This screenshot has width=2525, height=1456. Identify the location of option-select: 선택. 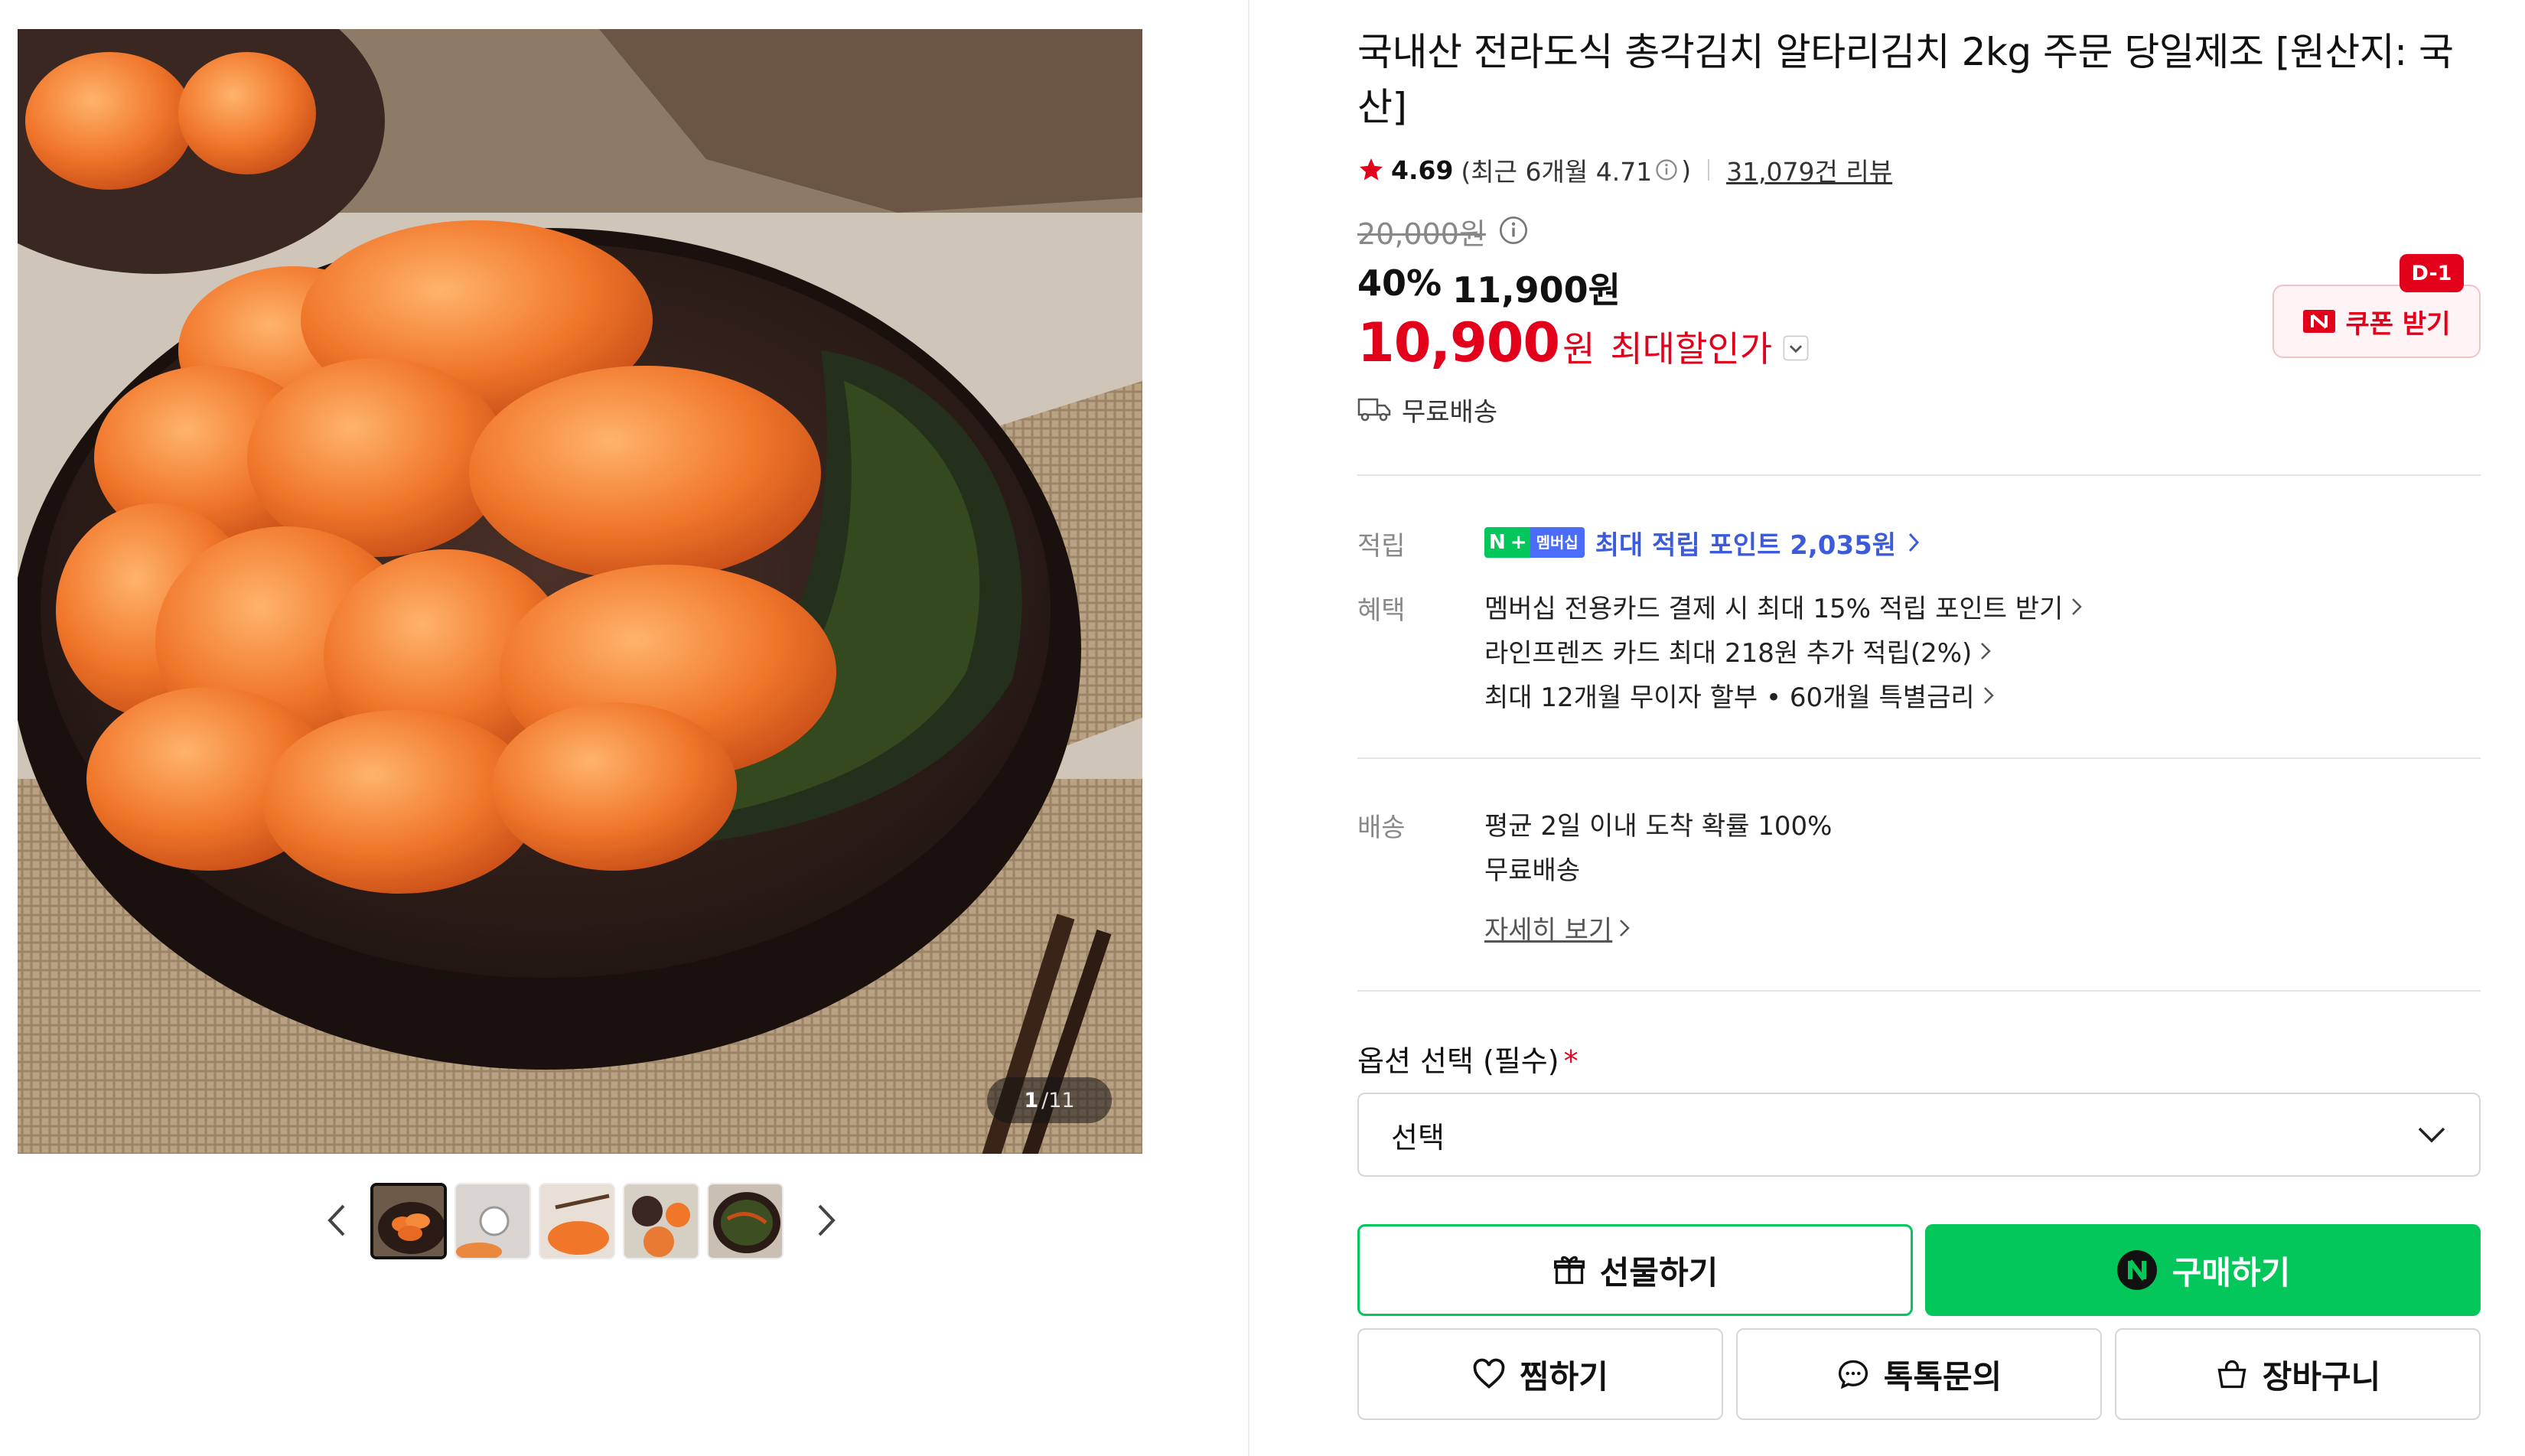
(1919, 1135).